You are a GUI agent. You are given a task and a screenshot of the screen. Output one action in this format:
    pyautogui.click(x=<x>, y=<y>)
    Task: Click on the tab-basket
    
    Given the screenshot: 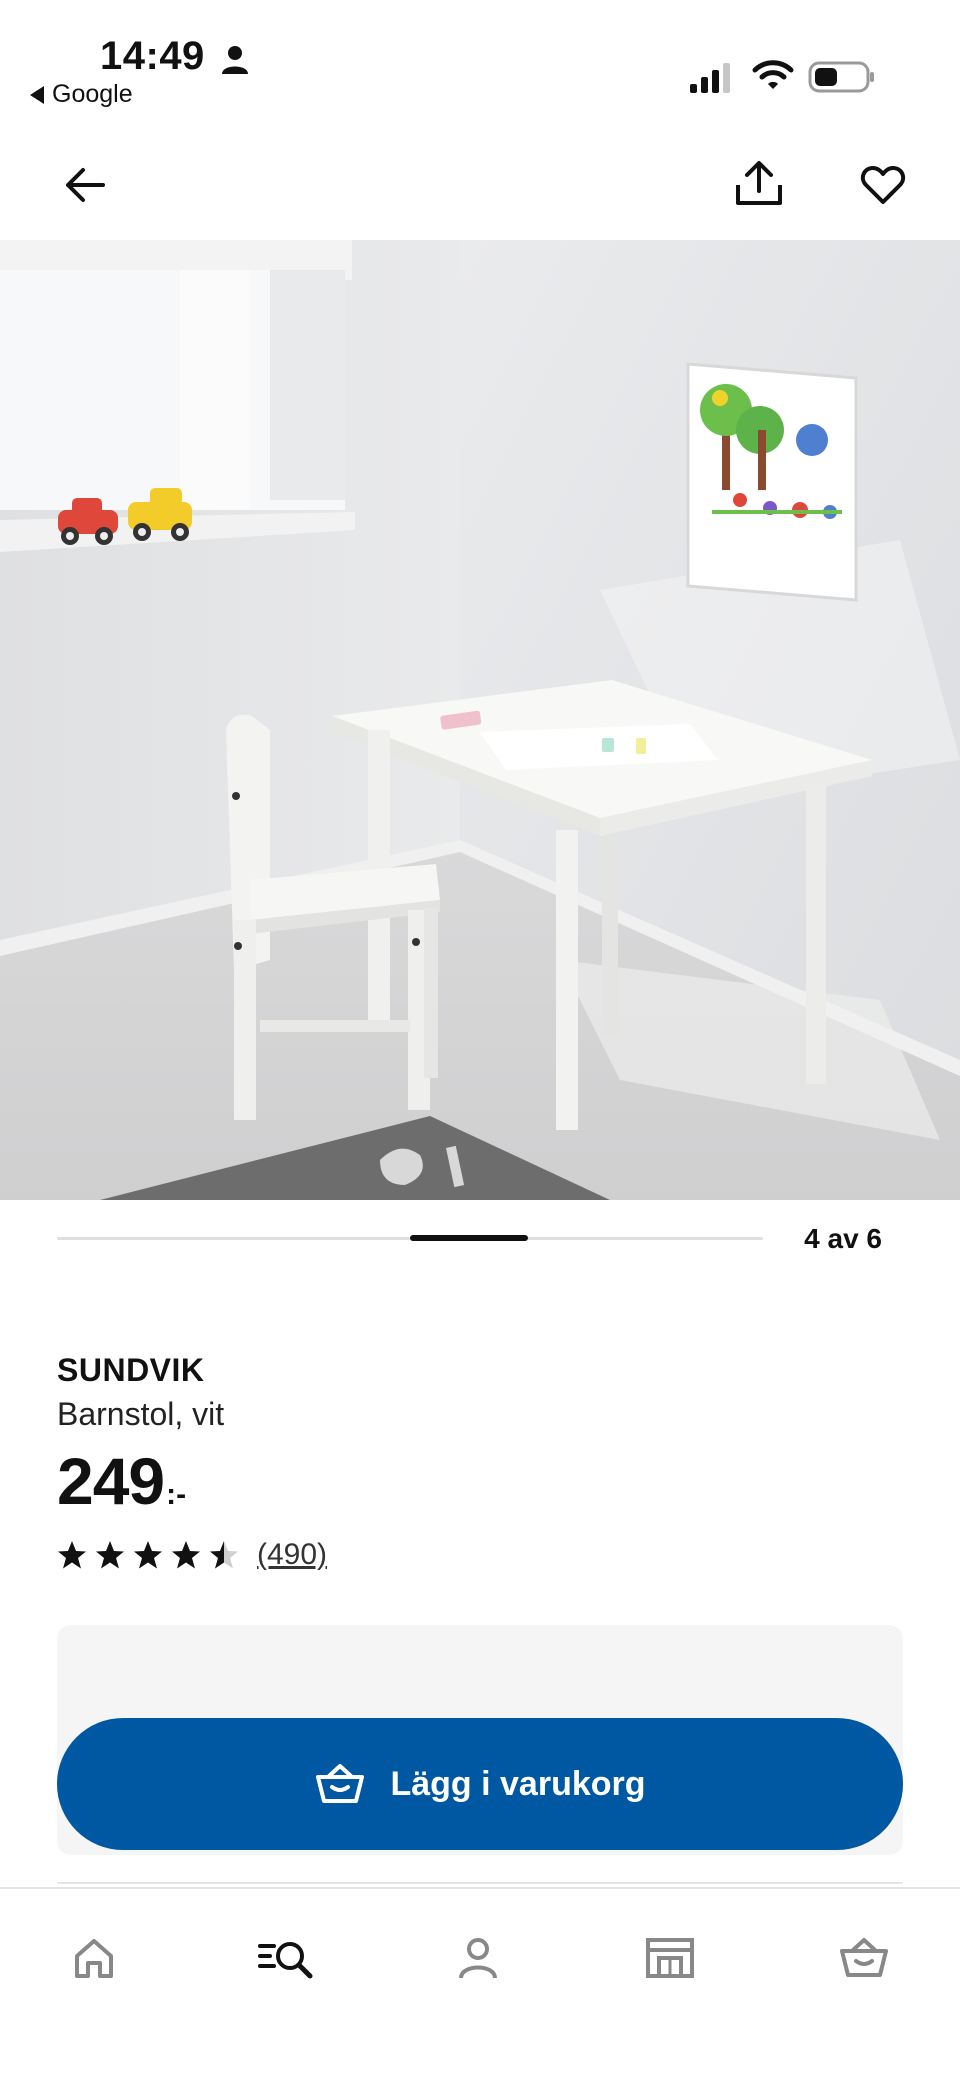 What is the action you would take?
    pyautogui.click(x=864, y=1958)
    